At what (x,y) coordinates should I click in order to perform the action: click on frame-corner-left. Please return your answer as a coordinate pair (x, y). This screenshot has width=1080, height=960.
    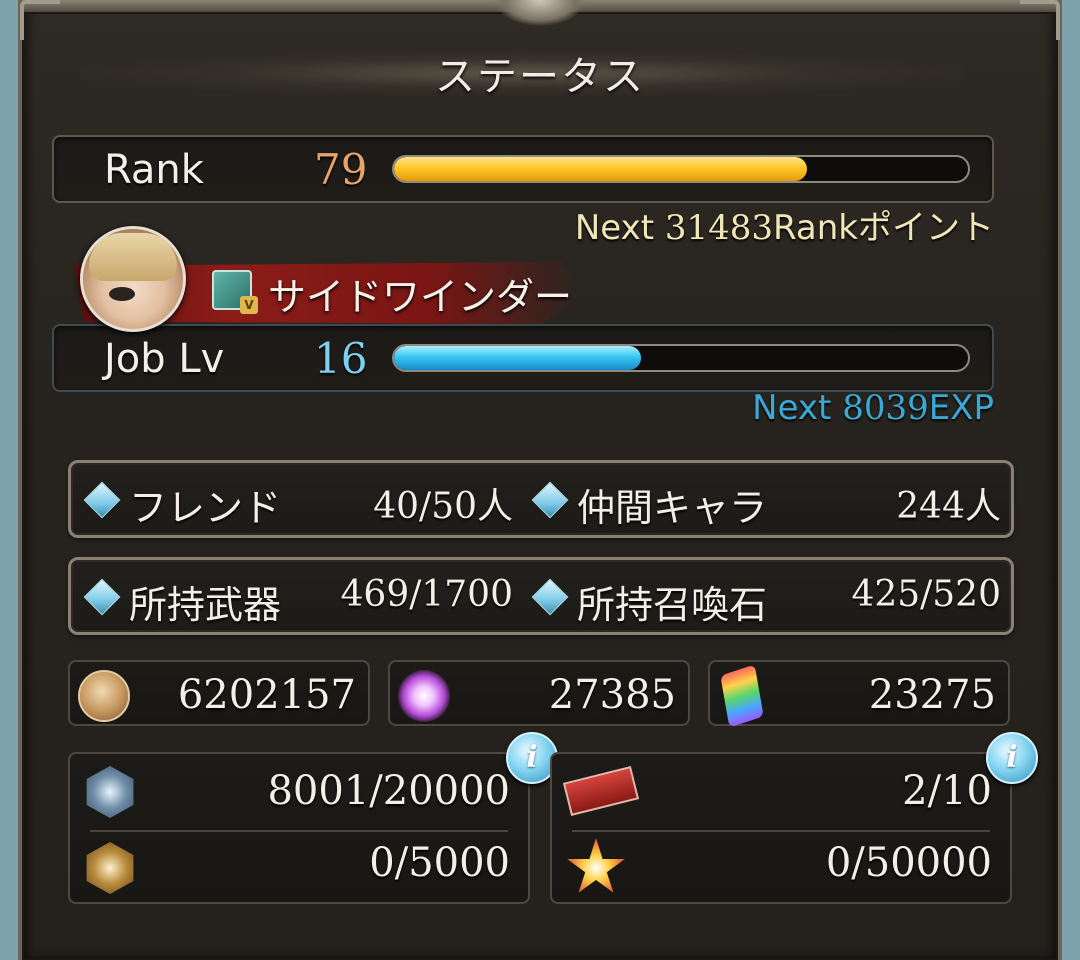
    Looking at the image, I should click on (40, 20).